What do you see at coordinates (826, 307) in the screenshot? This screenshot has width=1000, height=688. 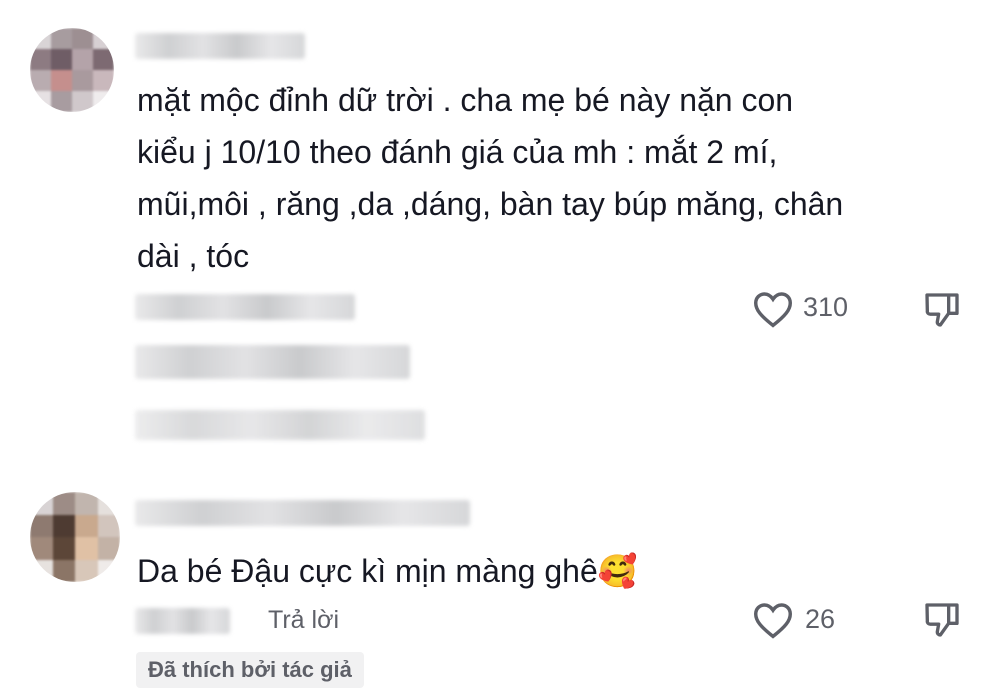 I see `like-count: 310` at bounding box center [826, 307].